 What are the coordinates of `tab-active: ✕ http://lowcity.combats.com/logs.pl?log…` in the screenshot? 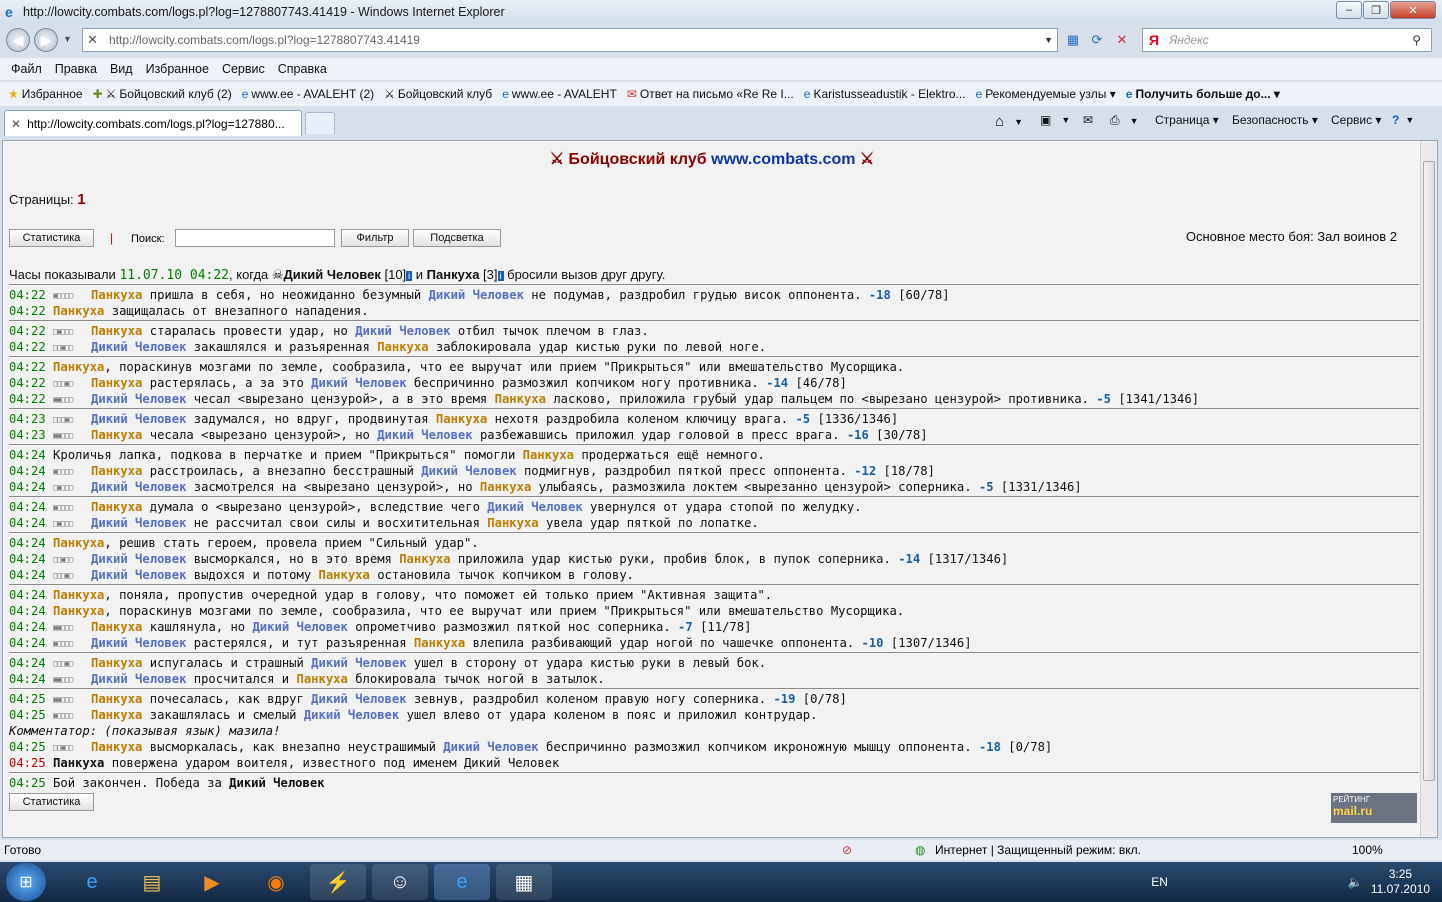 It's located at (153, 123).